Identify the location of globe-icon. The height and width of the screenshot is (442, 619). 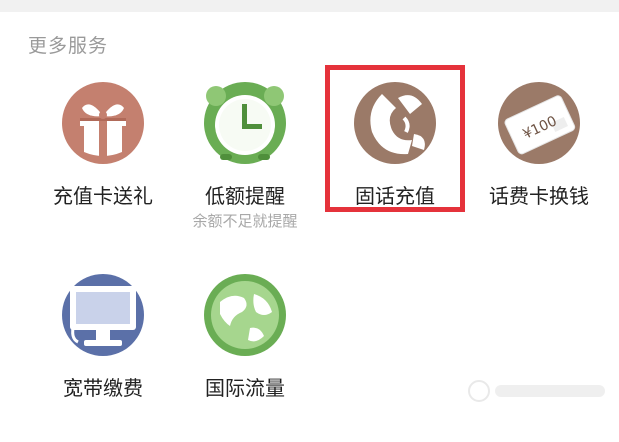
(245, 315).